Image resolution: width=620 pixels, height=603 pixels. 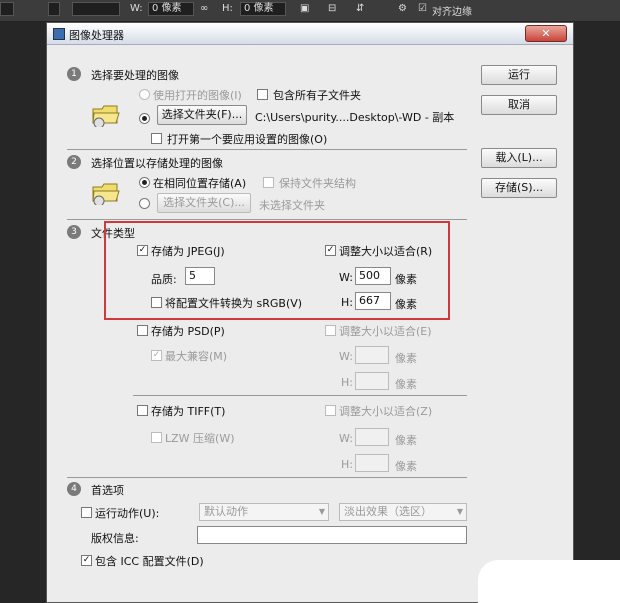 I want to click on open-first-image-checkbox, so click(x=156, y=138).